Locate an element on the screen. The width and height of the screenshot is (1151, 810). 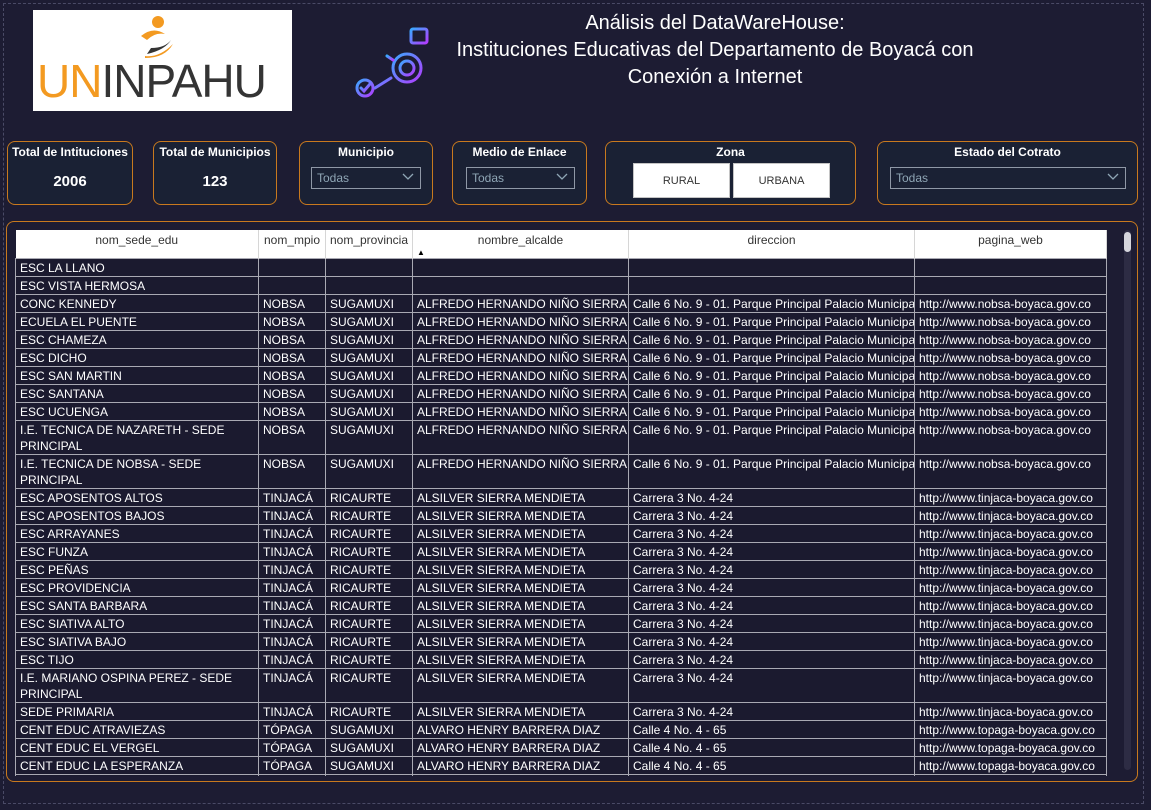
table-cell-nom-sede-edu: ESC PROVIDENCIA is located at coordinates (137, 587).